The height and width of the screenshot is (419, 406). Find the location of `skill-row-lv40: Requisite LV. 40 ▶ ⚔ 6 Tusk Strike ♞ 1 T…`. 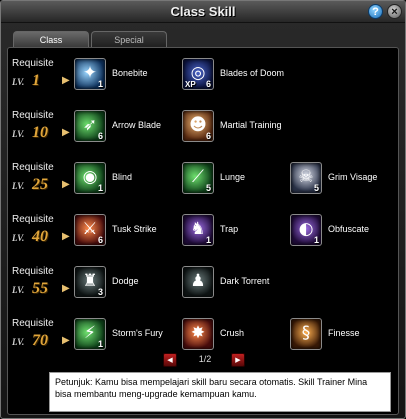

skill-row-lv40: Requisite LV. 40 ▶ ⚔ 6 Tusk Strike ♞ 1 T… is located at coordinates (204, 234).